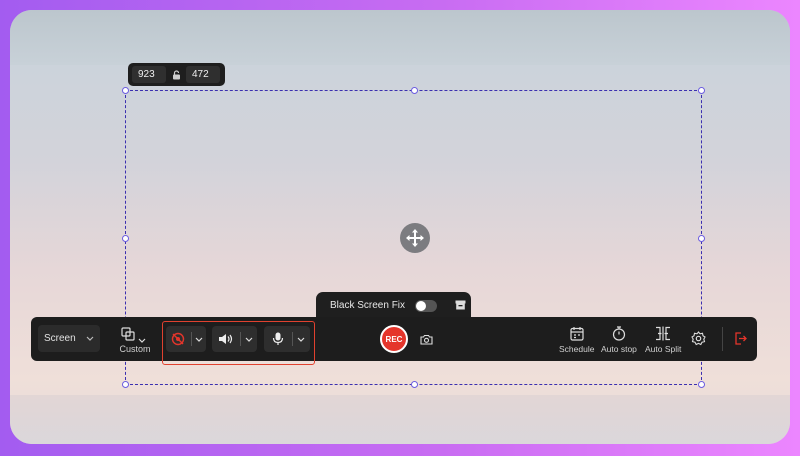  I want to click on auto-stop-button: Auto stop, so click(619, 340).